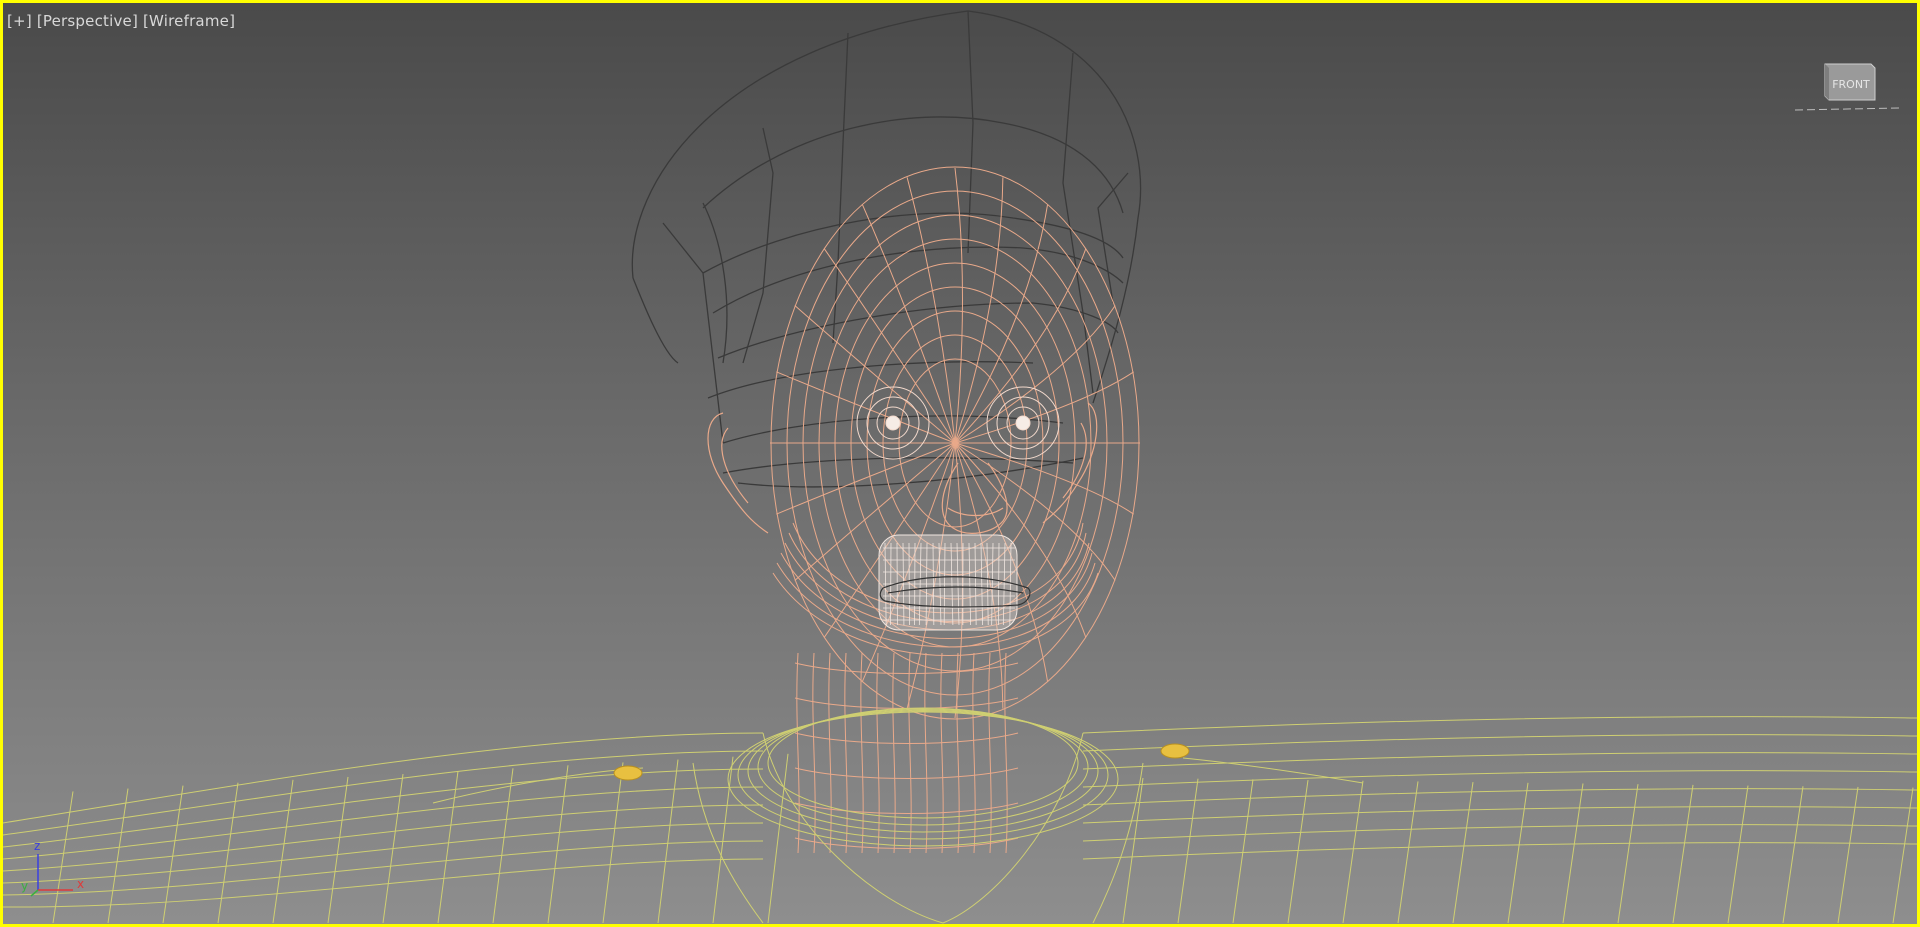  What do you see at coordinates (56, 868) in the screenshot?
I see `axis-tripod: z x y` at bounding box center [56, 868].